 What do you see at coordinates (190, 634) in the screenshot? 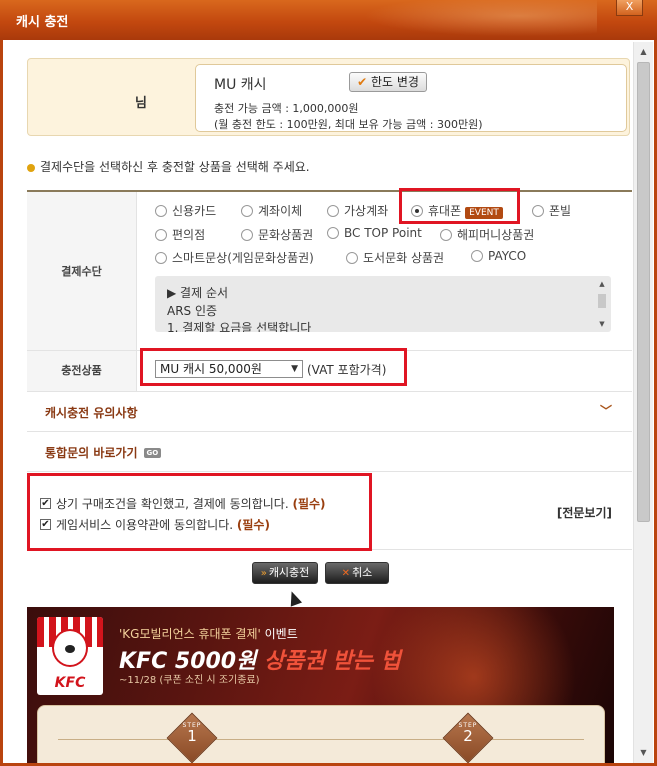
I see `banner-headline-quote: 'KG모빌리언스 휴대폰 결제'` at bounding box center [190, 634].